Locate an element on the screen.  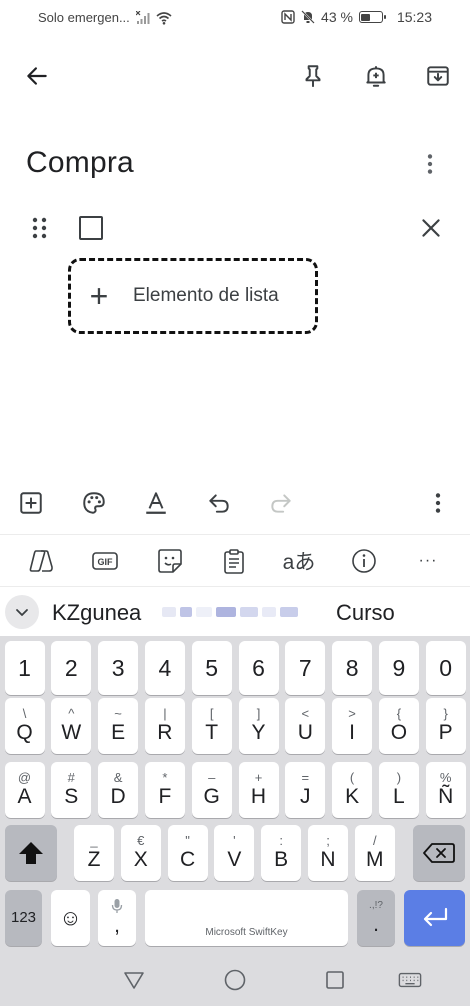
key-i-secondary: > is located at coordinates (352, 713).